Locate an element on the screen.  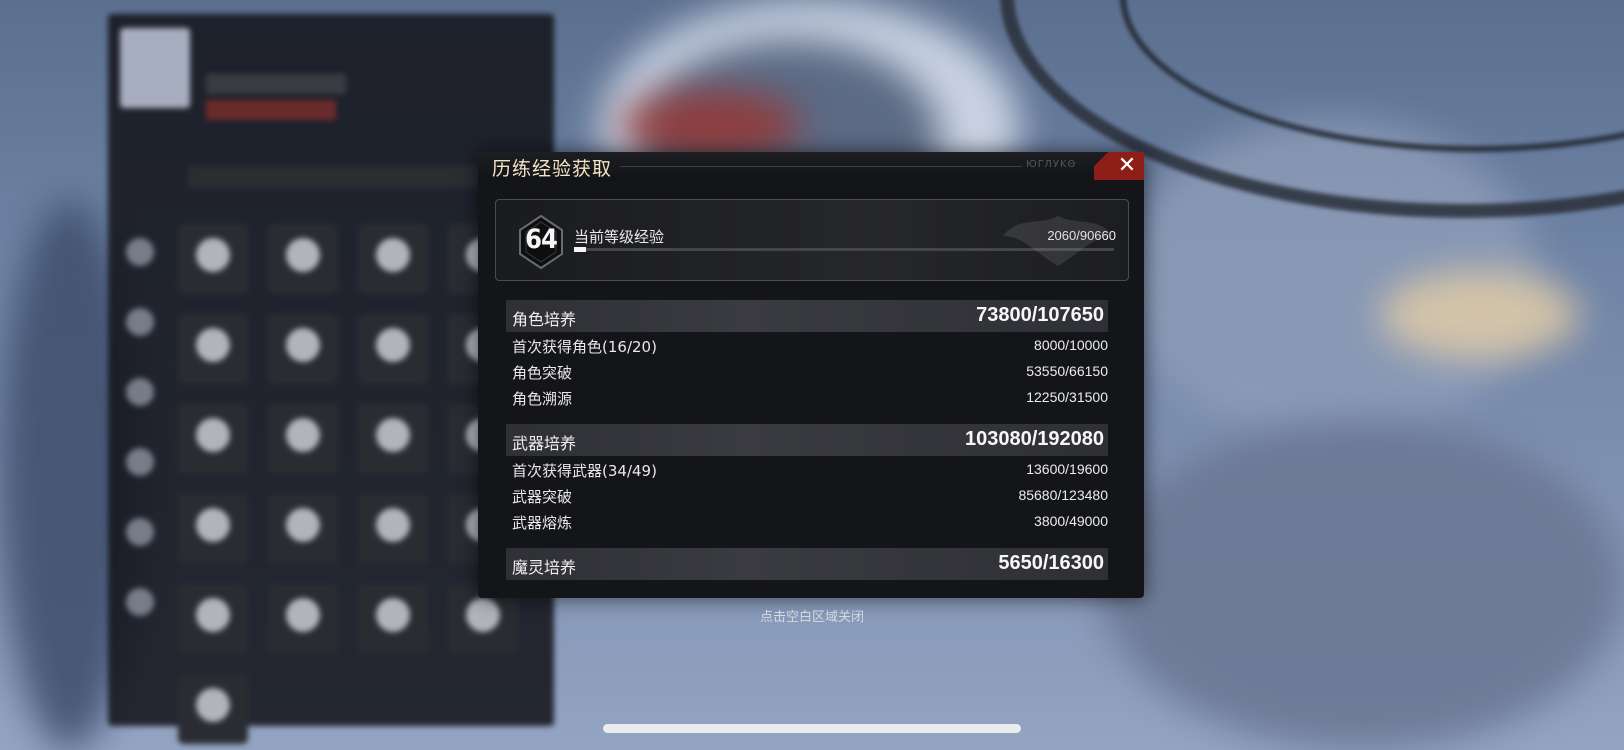
row-value: 53550/66150 is located at coordinates (1067, 371).